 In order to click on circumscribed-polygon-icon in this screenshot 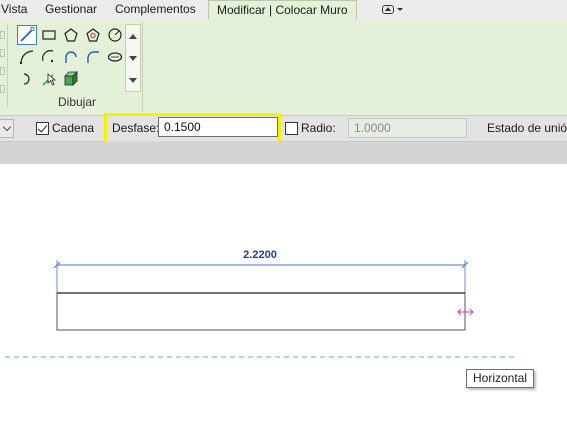, I will do `click(93, 35)`.